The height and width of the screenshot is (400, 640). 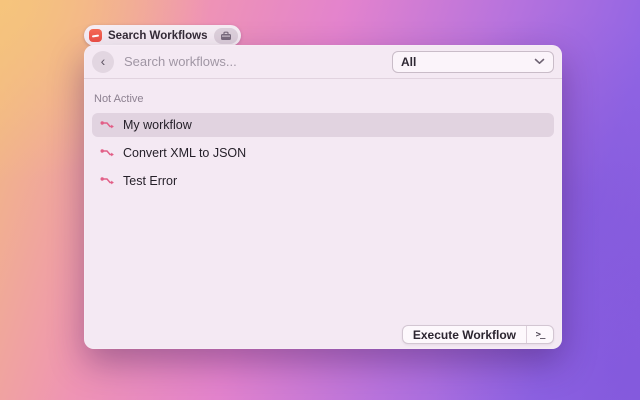 I want to click on execute-workflow-label: Execute Workflow, so click(x=464, y=334).